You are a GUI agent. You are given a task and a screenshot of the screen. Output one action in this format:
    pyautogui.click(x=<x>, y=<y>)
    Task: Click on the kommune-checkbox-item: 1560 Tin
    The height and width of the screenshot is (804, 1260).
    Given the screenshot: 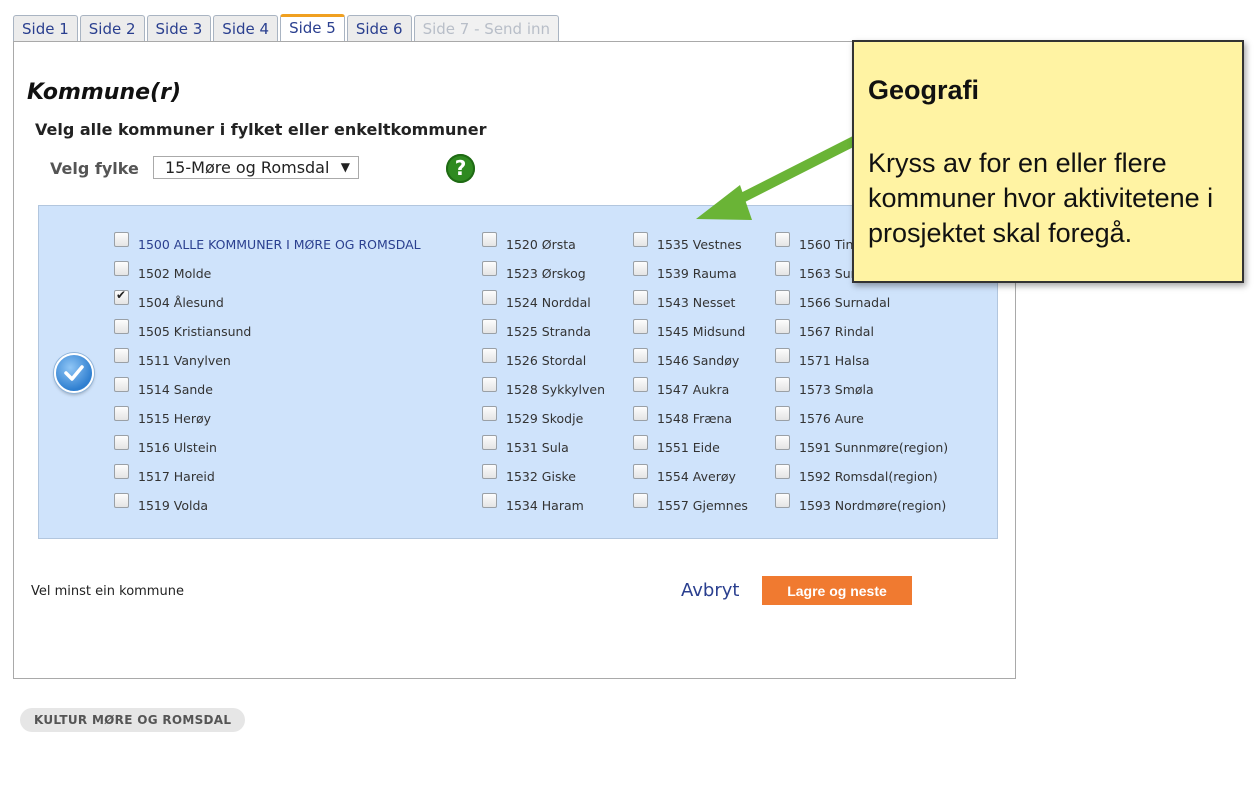 What is the action you would take?
    pyautogui.click(x=814, y=242)
    